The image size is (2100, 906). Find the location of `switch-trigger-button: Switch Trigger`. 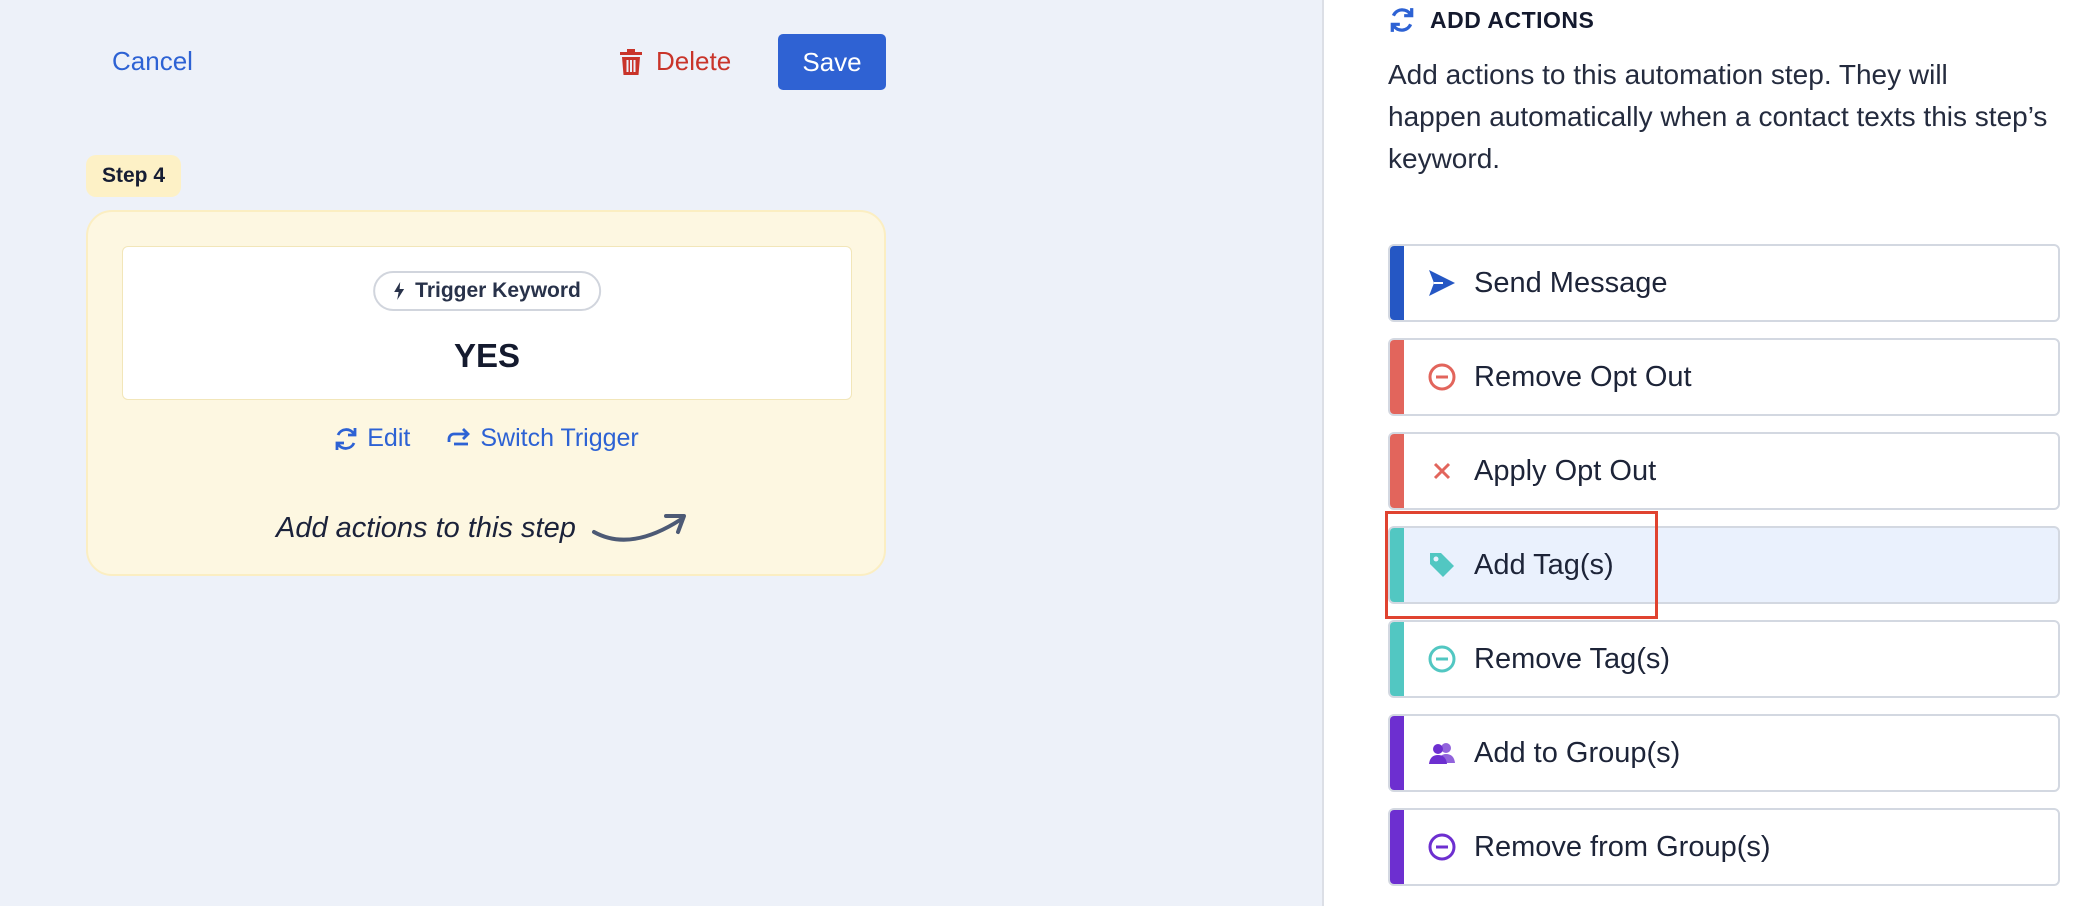

switch-trigger-button: Switch Trigger is located at coordinates (542, 438).